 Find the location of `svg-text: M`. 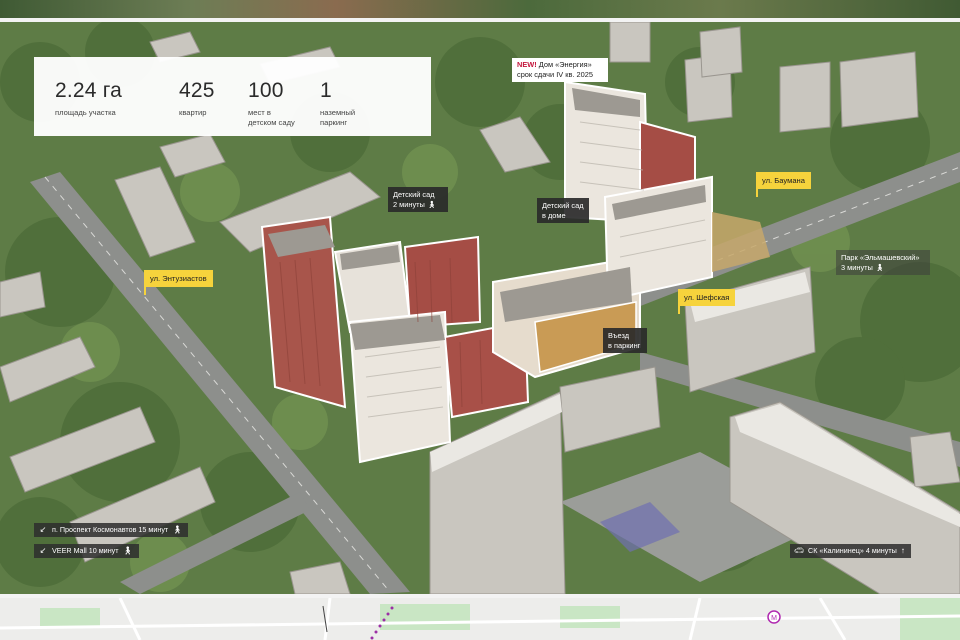

svg-text: M is located at coordinates (774, 618).